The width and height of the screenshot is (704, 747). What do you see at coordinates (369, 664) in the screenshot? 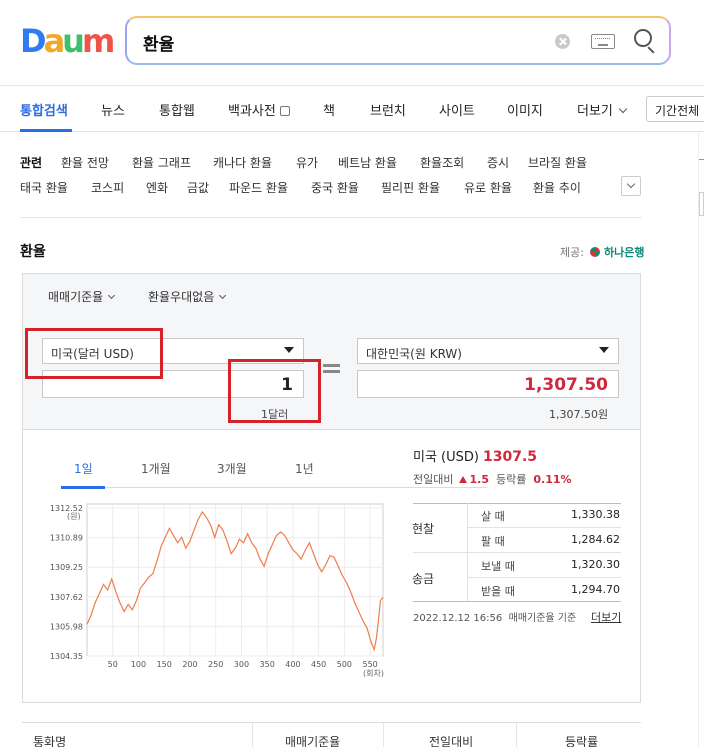
I see `x-tick-label: 550` at bounding box center [369, 664].